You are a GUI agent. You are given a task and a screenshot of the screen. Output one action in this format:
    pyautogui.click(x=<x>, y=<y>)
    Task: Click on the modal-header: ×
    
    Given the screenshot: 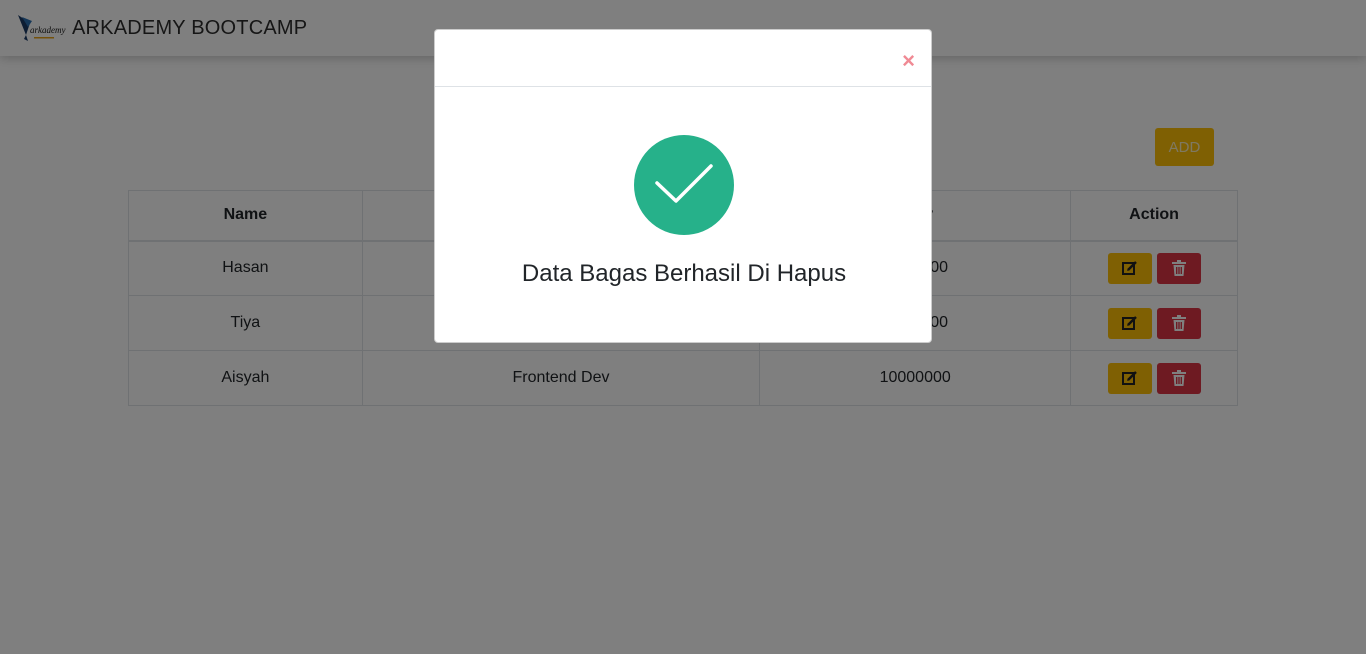 What is the action you would take?
    pyautogui.click(x=683, y=58)
    